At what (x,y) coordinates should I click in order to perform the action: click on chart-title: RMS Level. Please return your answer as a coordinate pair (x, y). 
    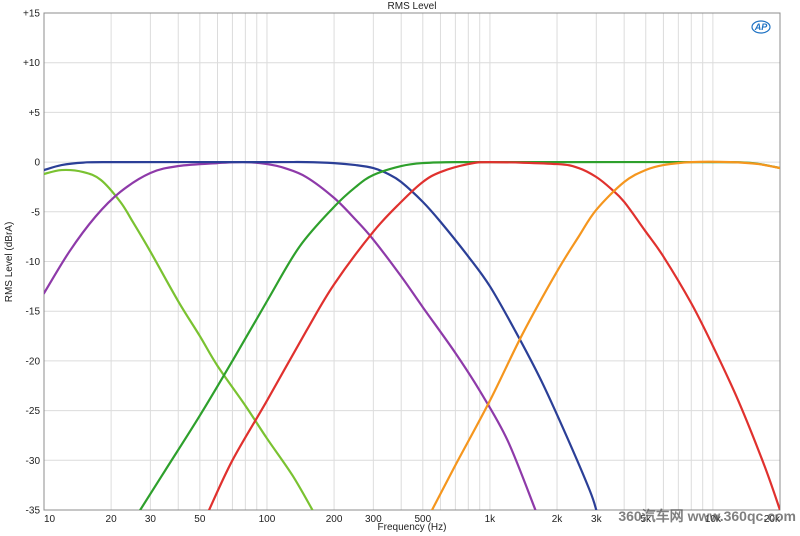
    Looking at the image, I should click on (412, 6).